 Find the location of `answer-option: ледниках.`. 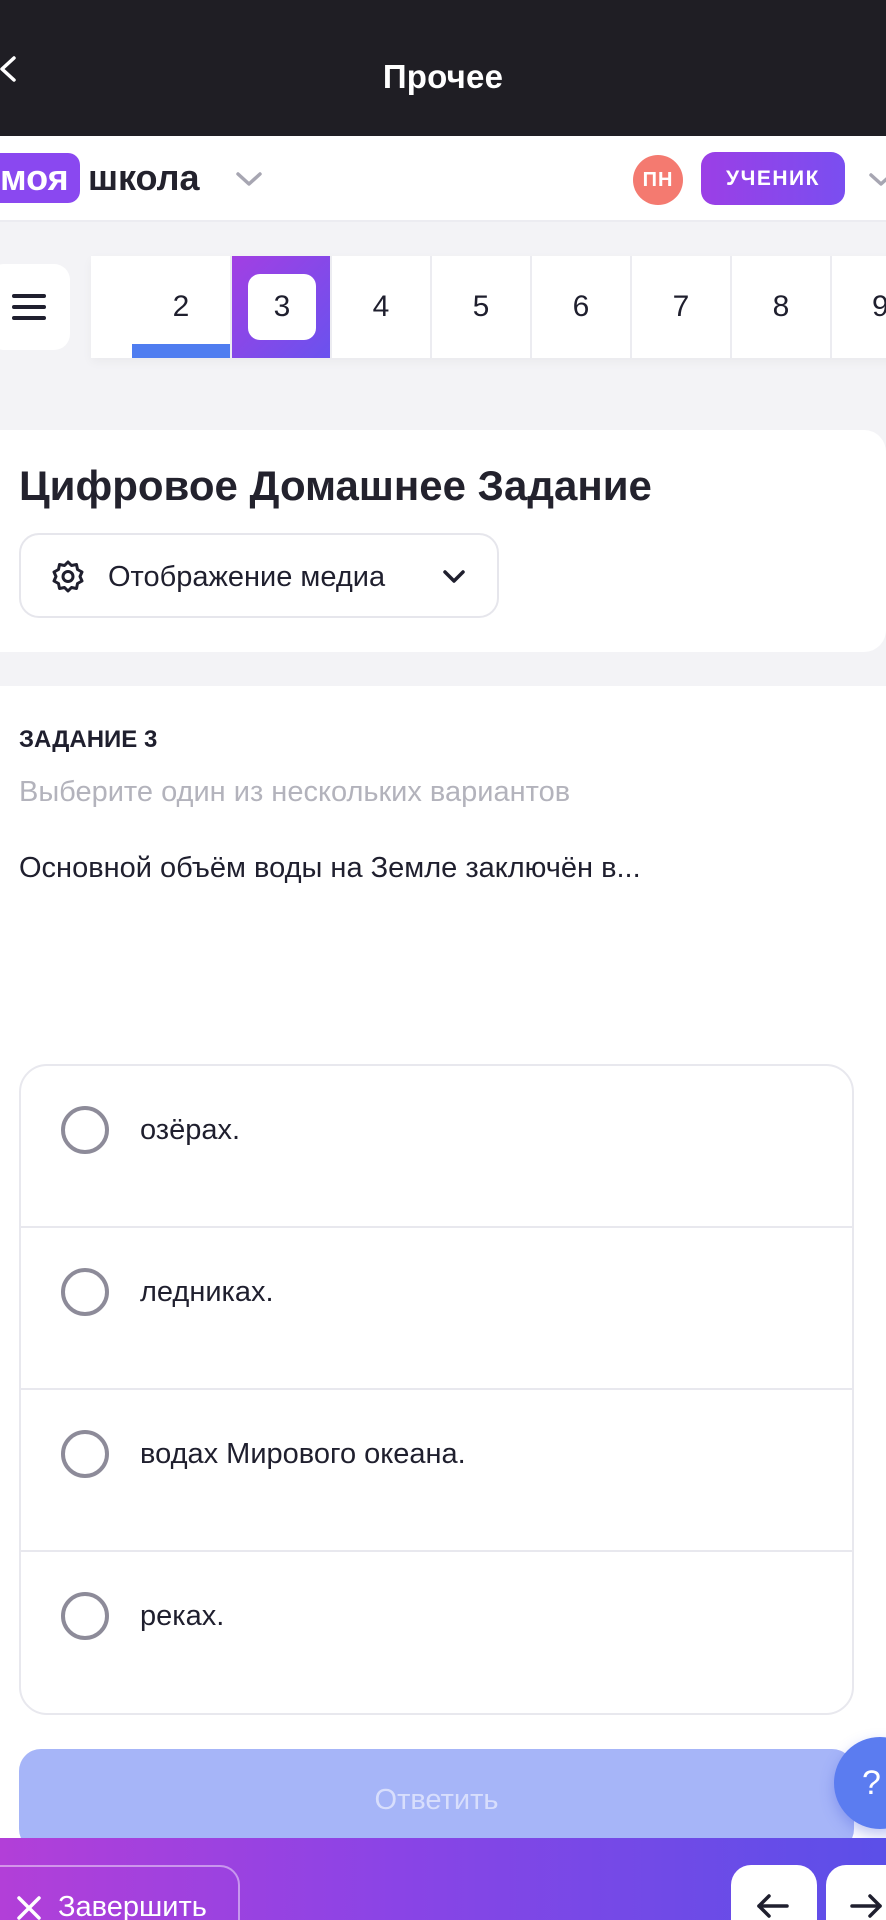

answer-option: ледниках. is located at coordinates (436, 1309).